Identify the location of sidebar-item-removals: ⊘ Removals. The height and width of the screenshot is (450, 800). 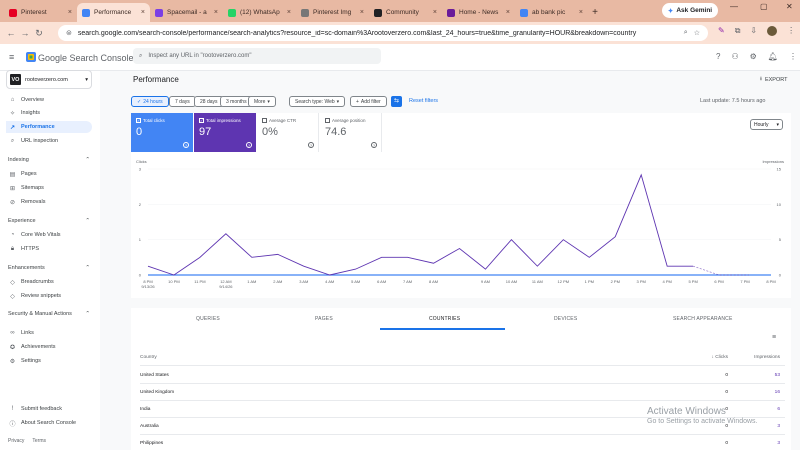
(49, 202).